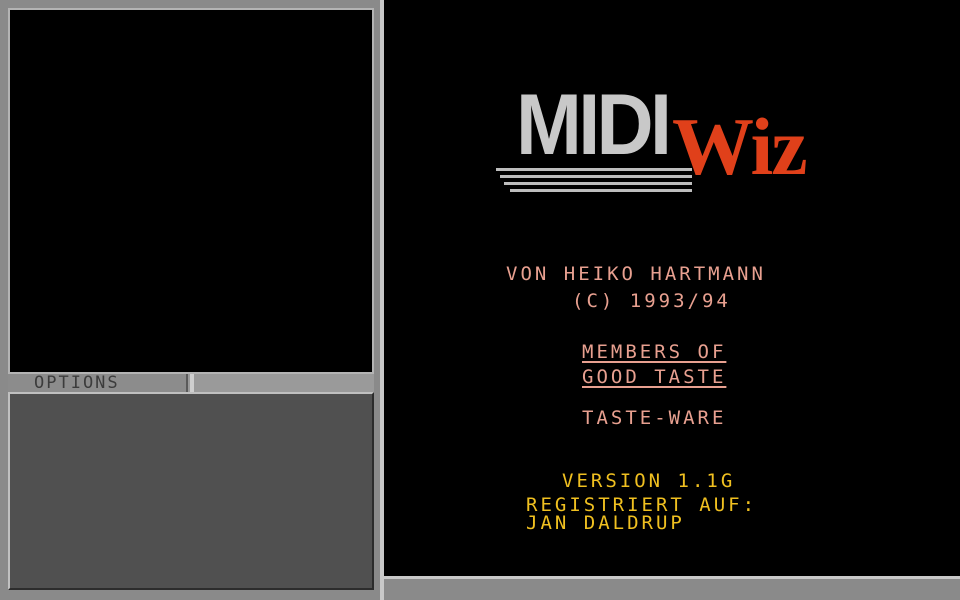  Describe the element at coordinates (654, 352) in the screenshot. I see `group-line-1: MEMBERS OF` at that location.